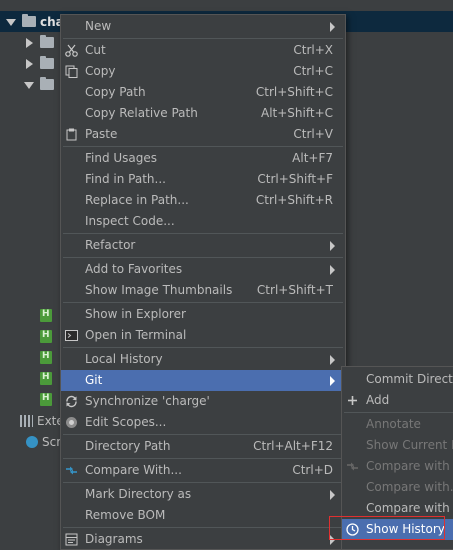 This screenshot has height=550, width=453. What do you see at coordinates (397, 424) in the screenshot?
I see `git-item-annotate: Annotate` at bounding box center [397, 424].